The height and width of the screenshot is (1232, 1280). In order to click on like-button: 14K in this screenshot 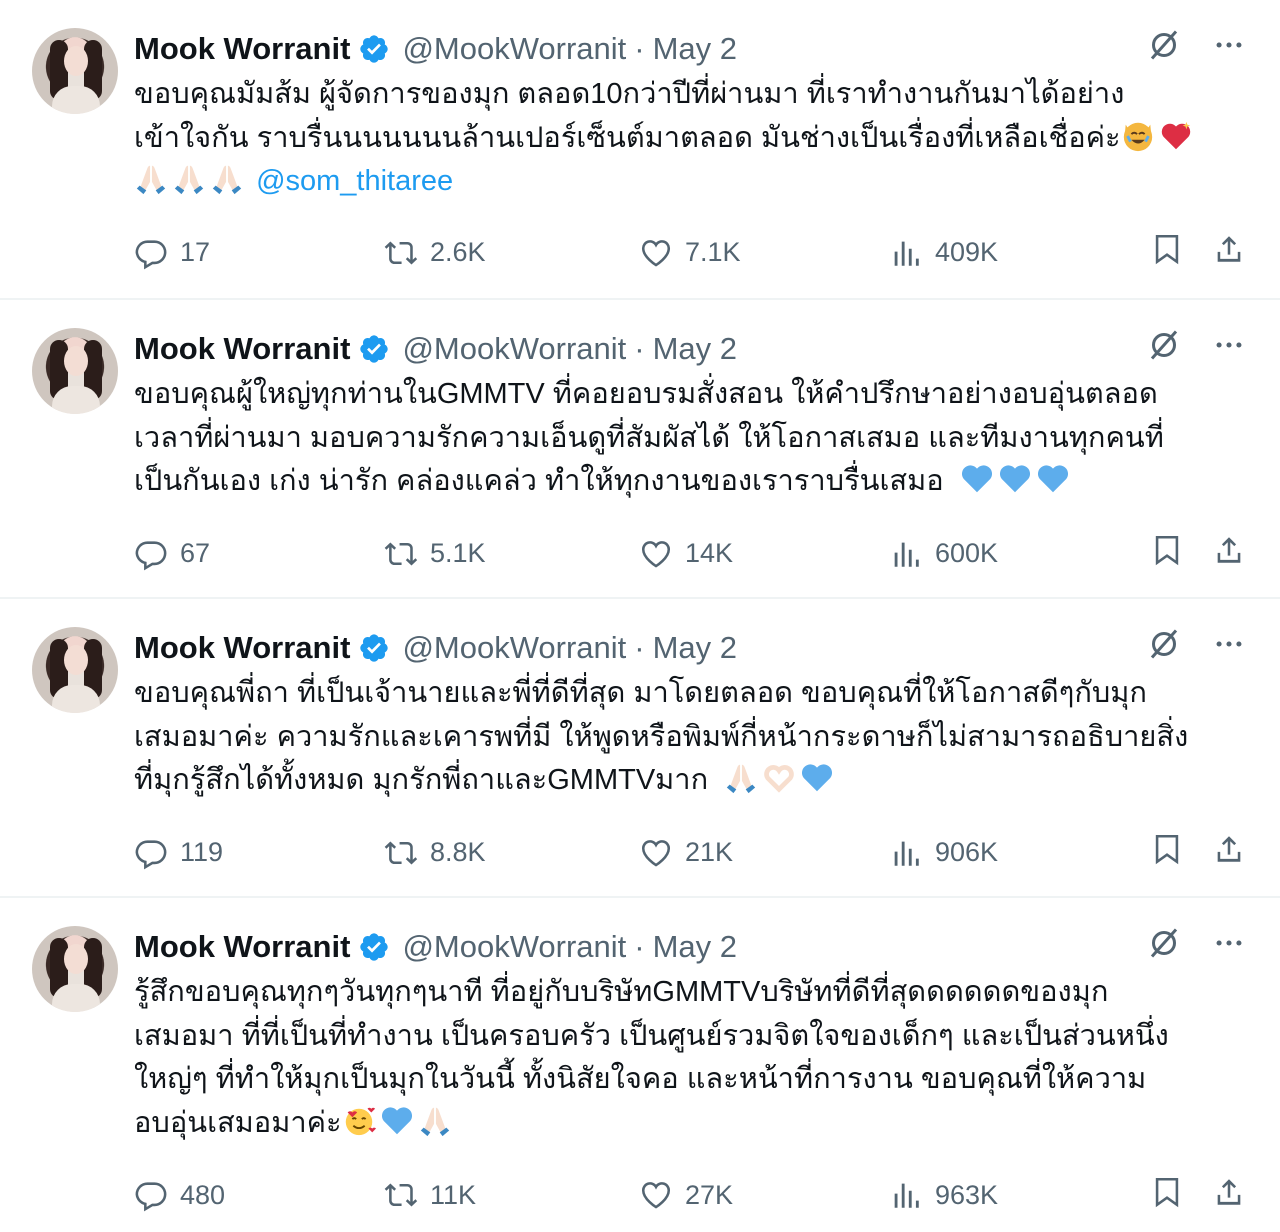, I will do `click(764, 554)`.